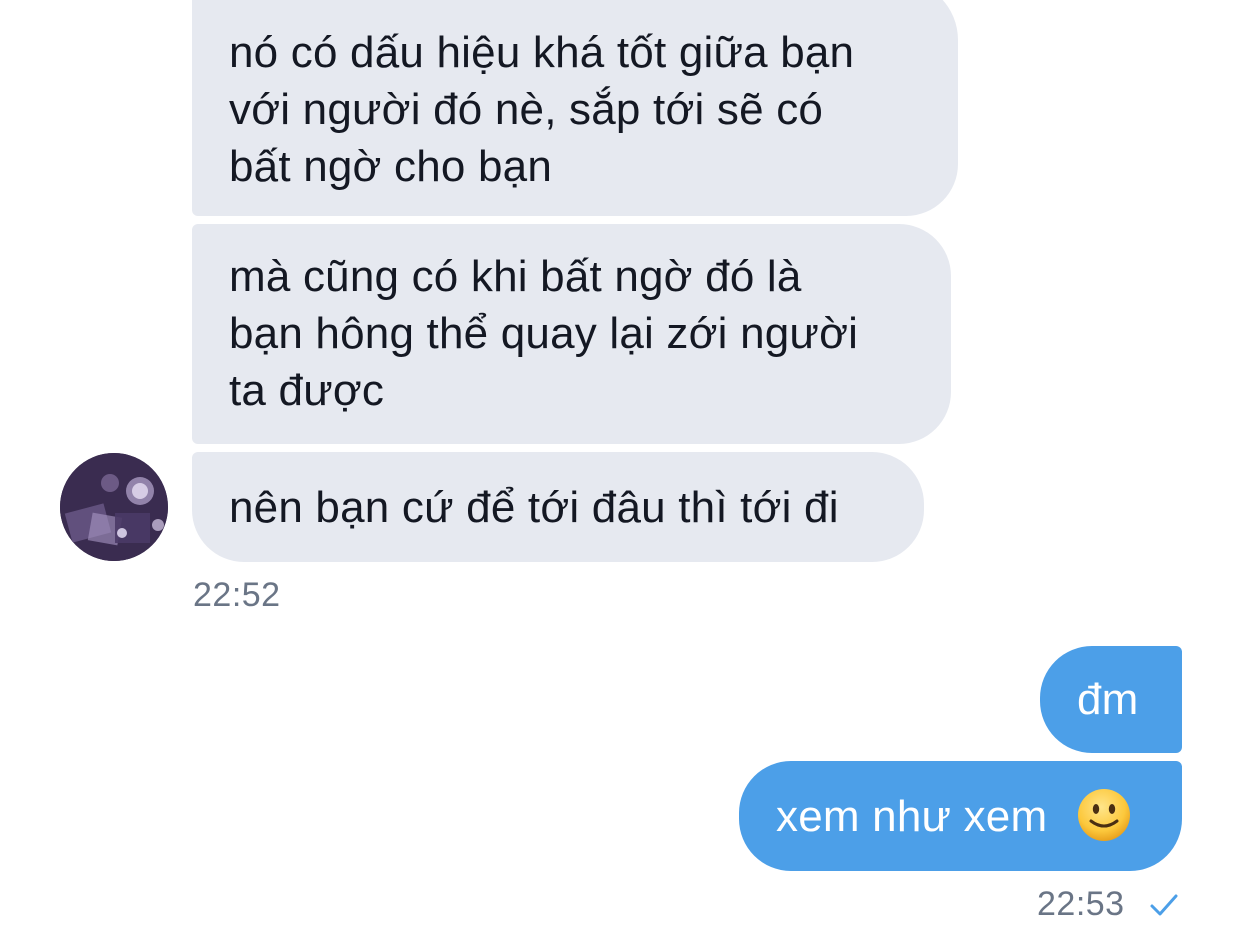 Image resolution: width=1242 pixels, height=937 pixels. I want to click on slightly-smiling-face-icon, so click(1103, 815).